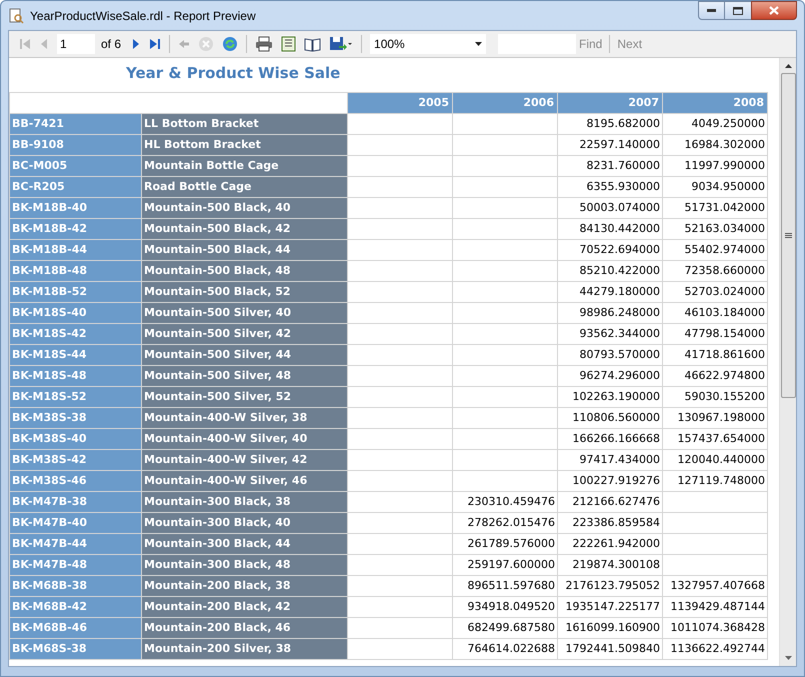 The height and width of the screenshot is (677, 805). Describe the element at coordinates (76, 481) in the screenshot. I see `product-code-cell: BK-M38S-46` at that location.